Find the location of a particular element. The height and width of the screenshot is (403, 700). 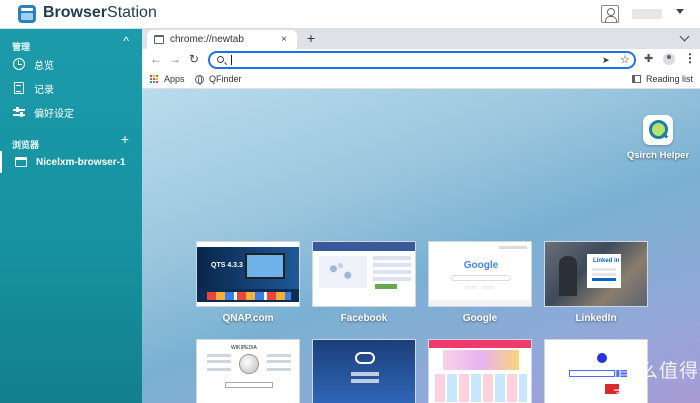

site-watermark: 值 么值得买 is located at coordinates (656, 381).